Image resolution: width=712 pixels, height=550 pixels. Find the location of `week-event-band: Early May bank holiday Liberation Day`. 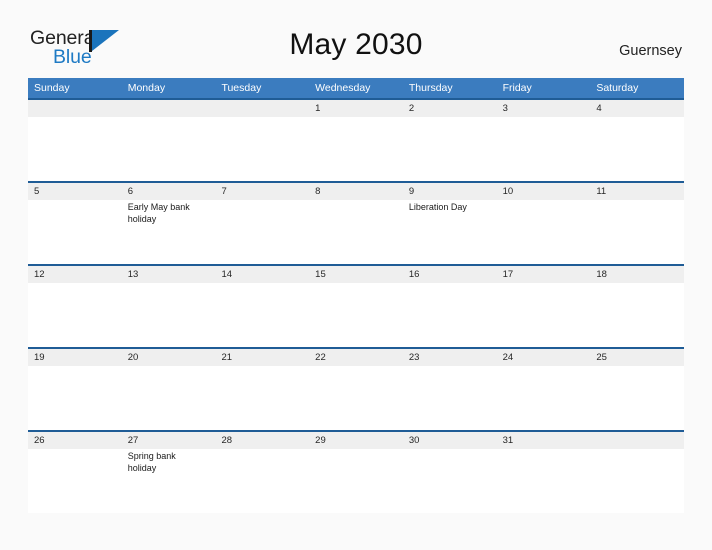

week-event-band: Early May bank holiday Liberation Day is located at coordinates (356, 232).